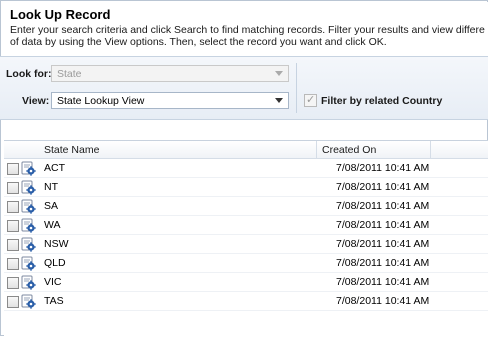  Describe the element at coordinates (170, 73) in the screenshot. I see `look-for-select: State` at that location.